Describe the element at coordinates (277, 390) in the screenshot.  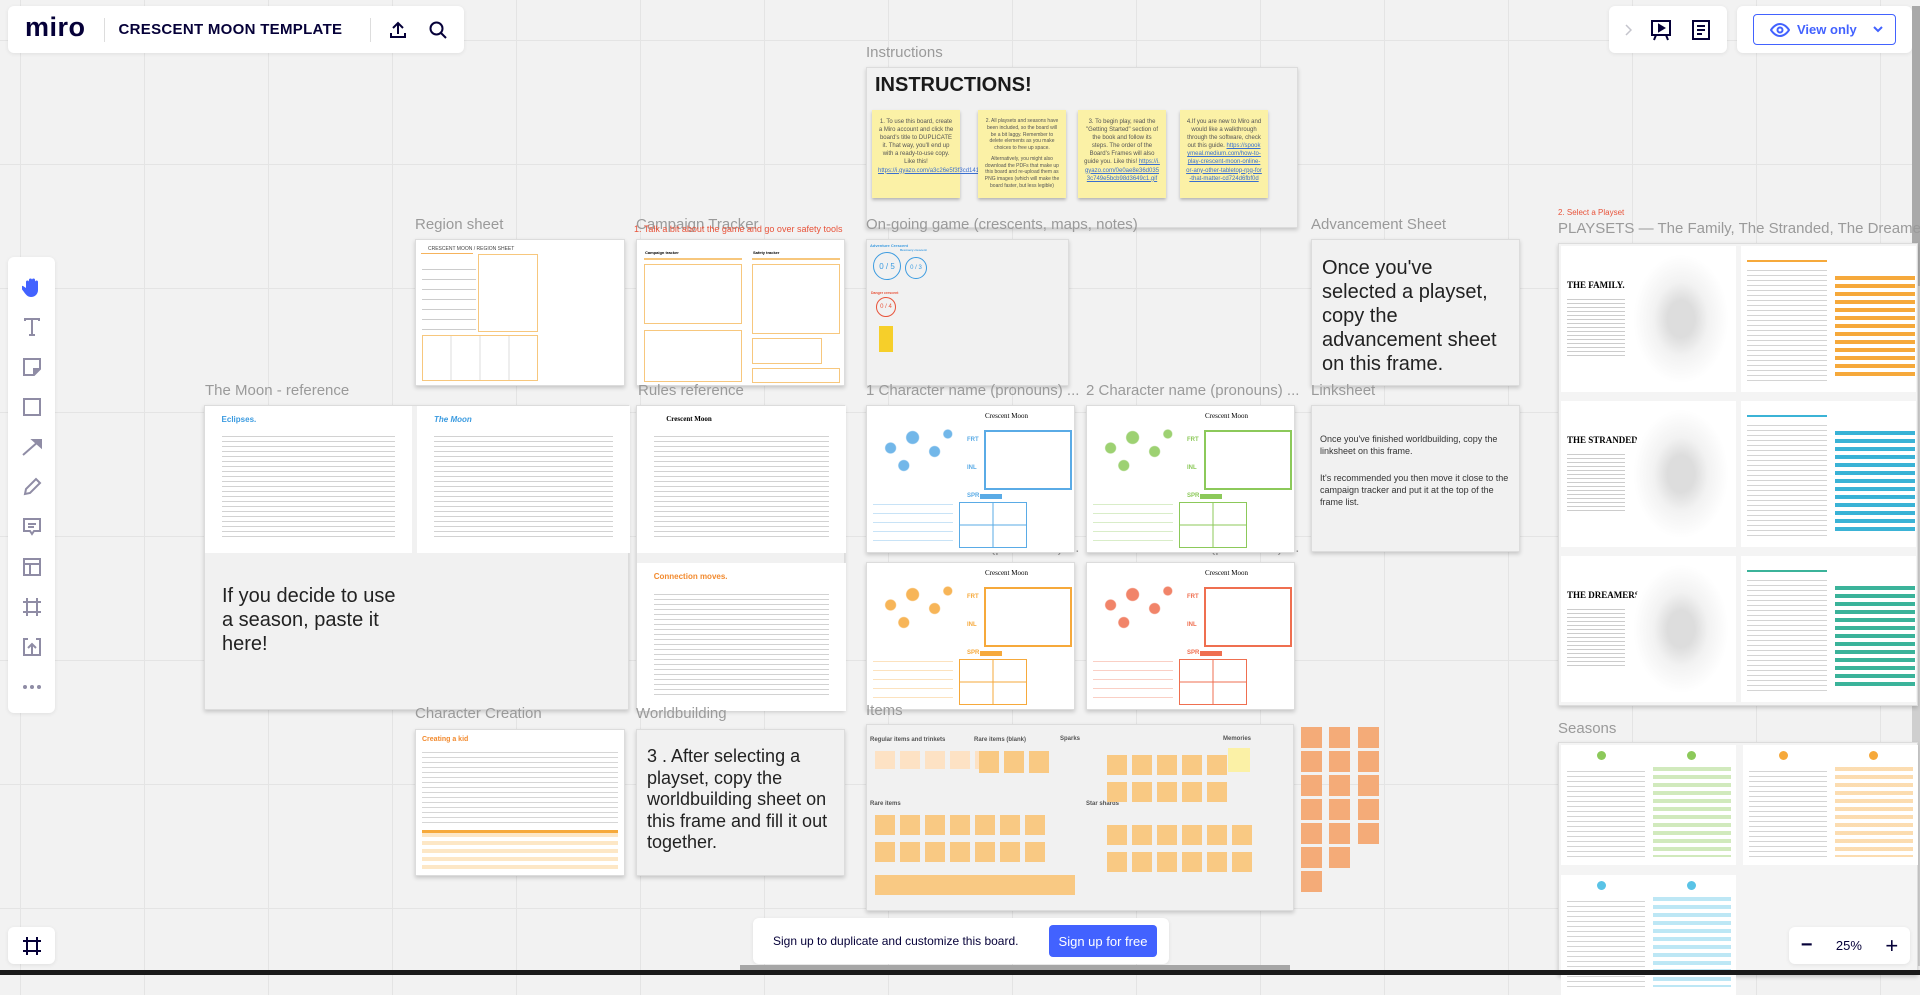
I see `frame-label-moon-reference: The Moon - reference` at that location.